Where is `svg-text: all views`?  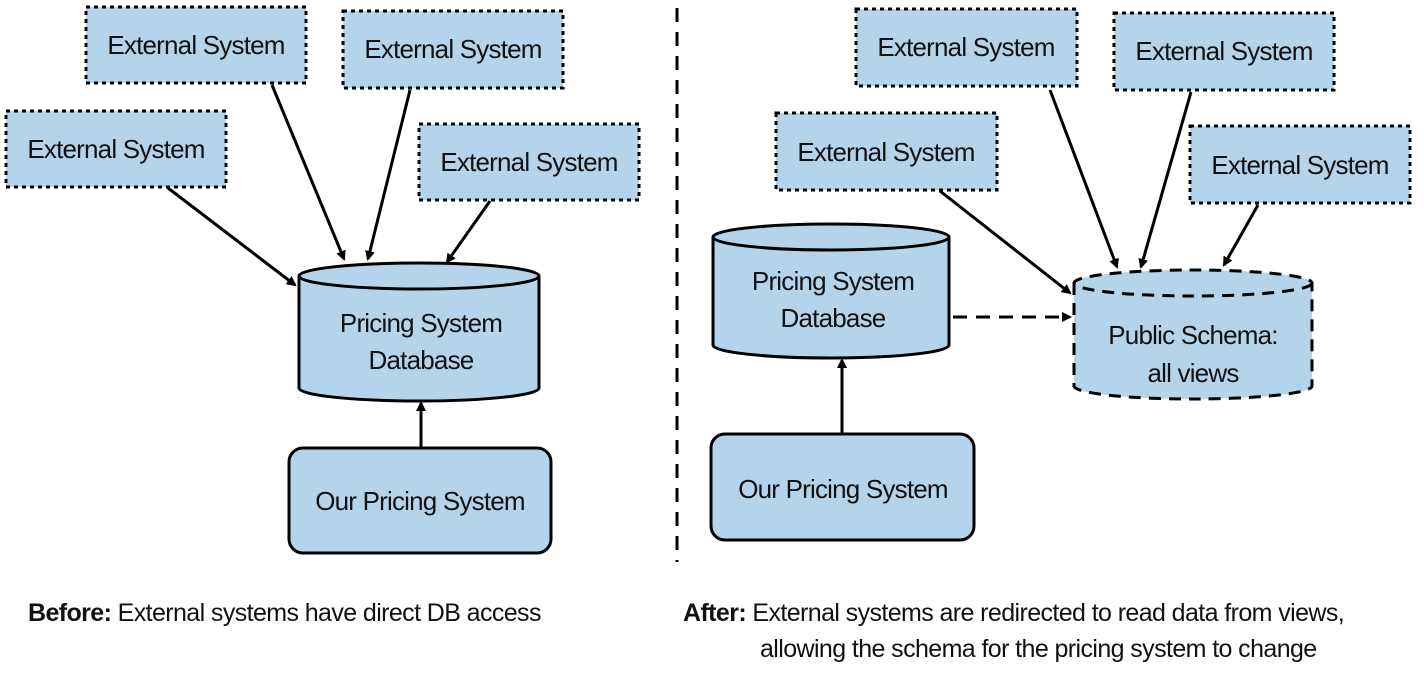
svg-text: all views is located at coordinates (1193, 373).